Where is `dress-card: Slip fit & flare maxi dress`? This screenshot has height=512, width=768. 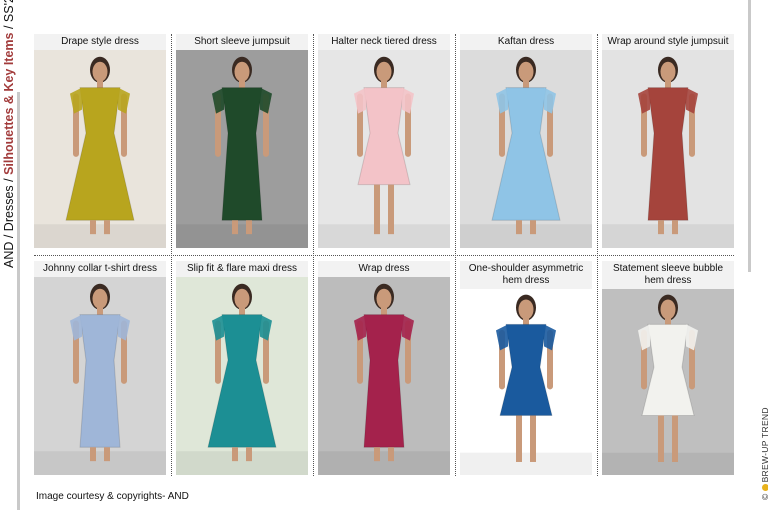 dress-card: Slip fit & flare maxi dress is located at coordinates (242, 368).